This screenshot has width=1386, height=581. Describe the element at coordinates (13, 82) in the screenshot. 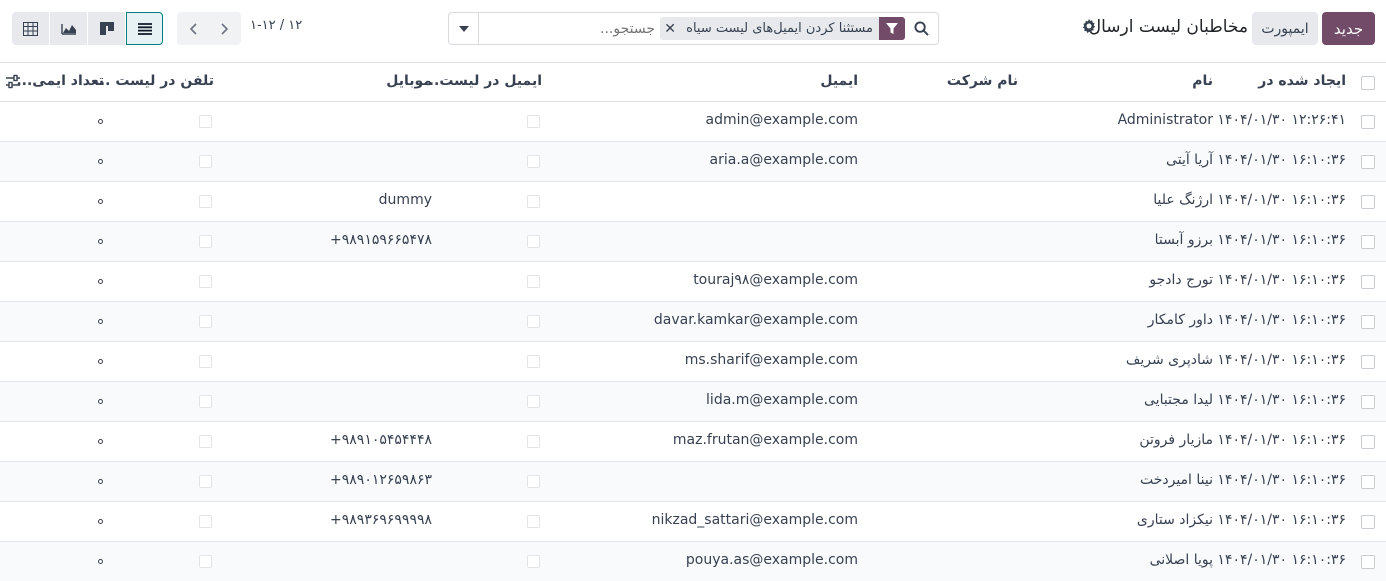

I see `optional-columns-icon` at that location.